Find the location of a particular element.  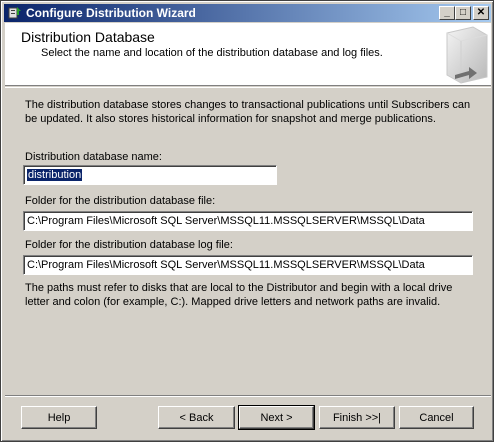

server-icon is located at coordinates (459, 55).